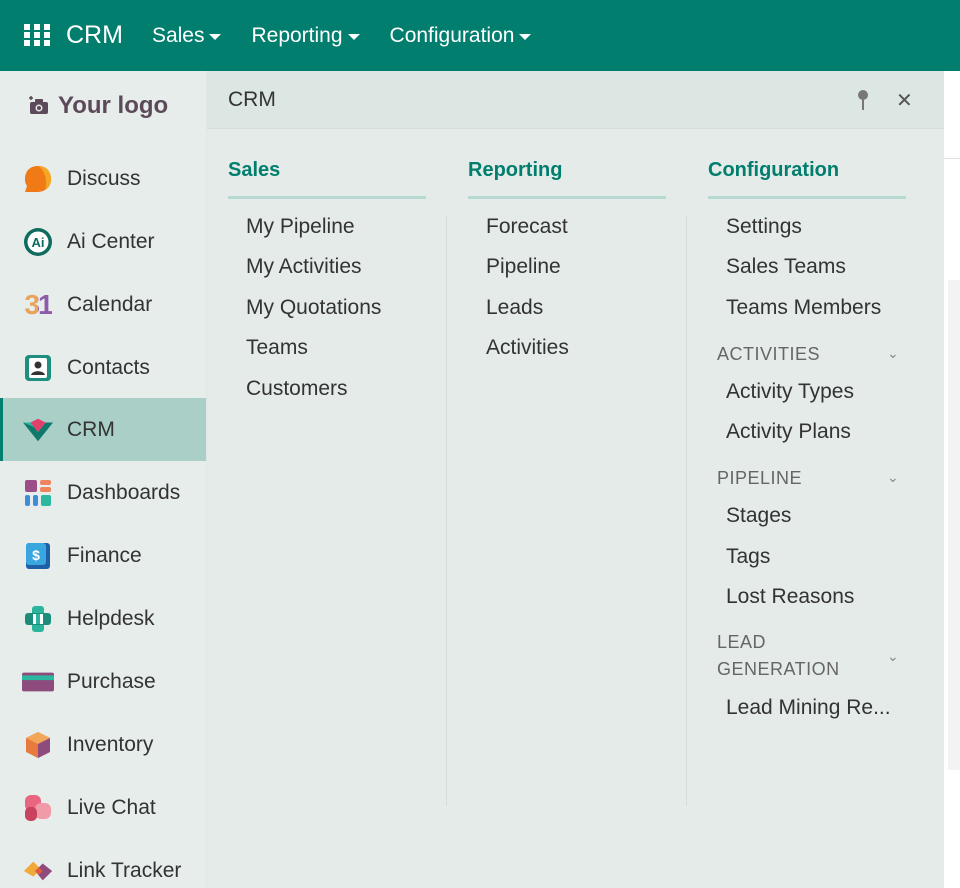 Image resolution: width=960 pixels, height=888 pixels. I want to click on menu-link-teams-members: Teams Members, so click(803, 308).